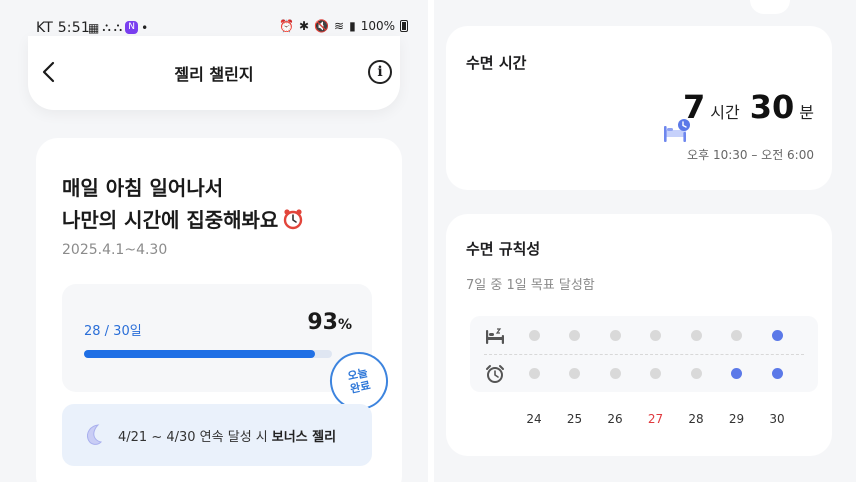 The image size is (856, 482). I want to click on progress-panel: 28 / 30일 93% 오늘 완료, so click(228, 350).